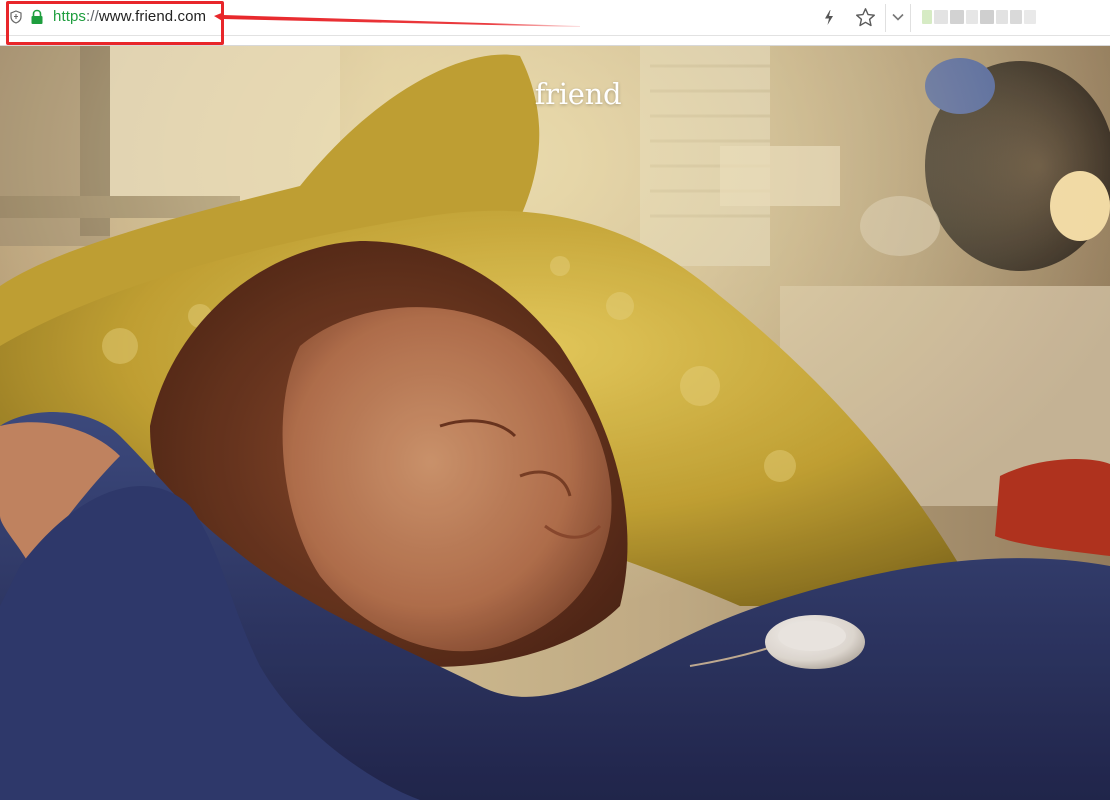  Describe the element at coordinates (829, 17) in the screenshot. I see `bolt-icon` at that location.